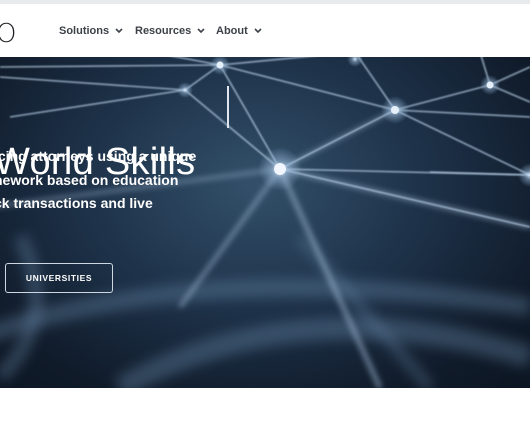 This screenshot has width=530, height=442. What do you see at coordinates (163, 31) in the screenshot?
I see `nav-resources-label: Resources` at bounding box center [163, 31].